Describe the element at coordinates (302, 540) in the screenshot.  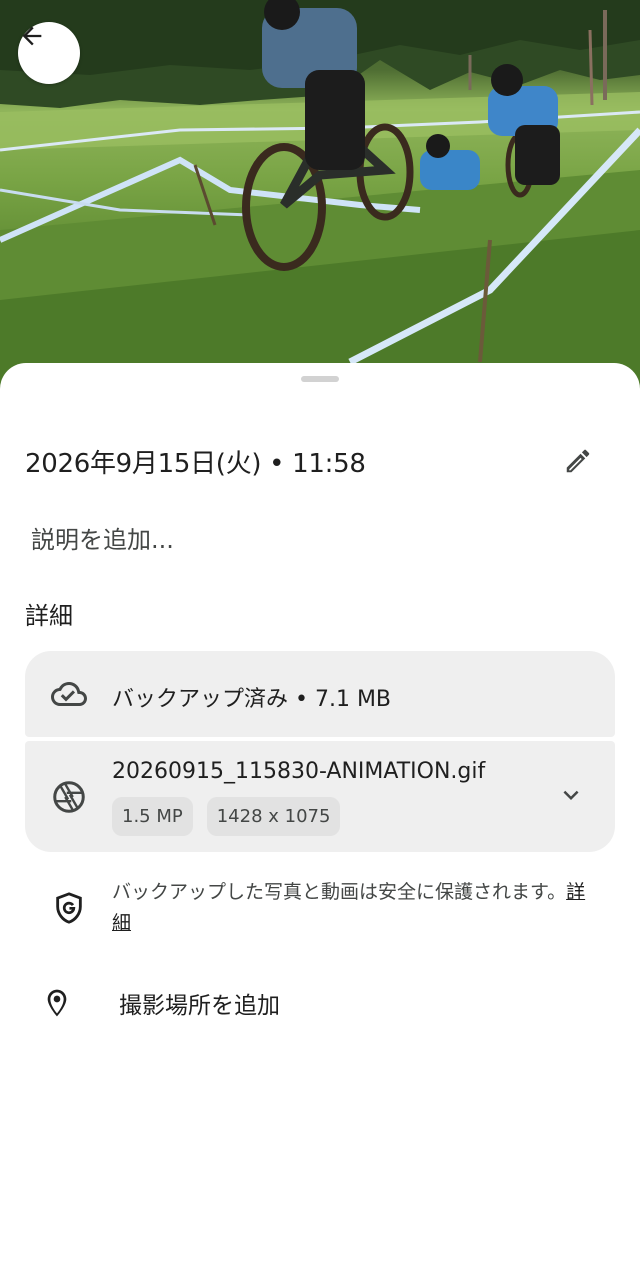
I see `description-input` at that location.